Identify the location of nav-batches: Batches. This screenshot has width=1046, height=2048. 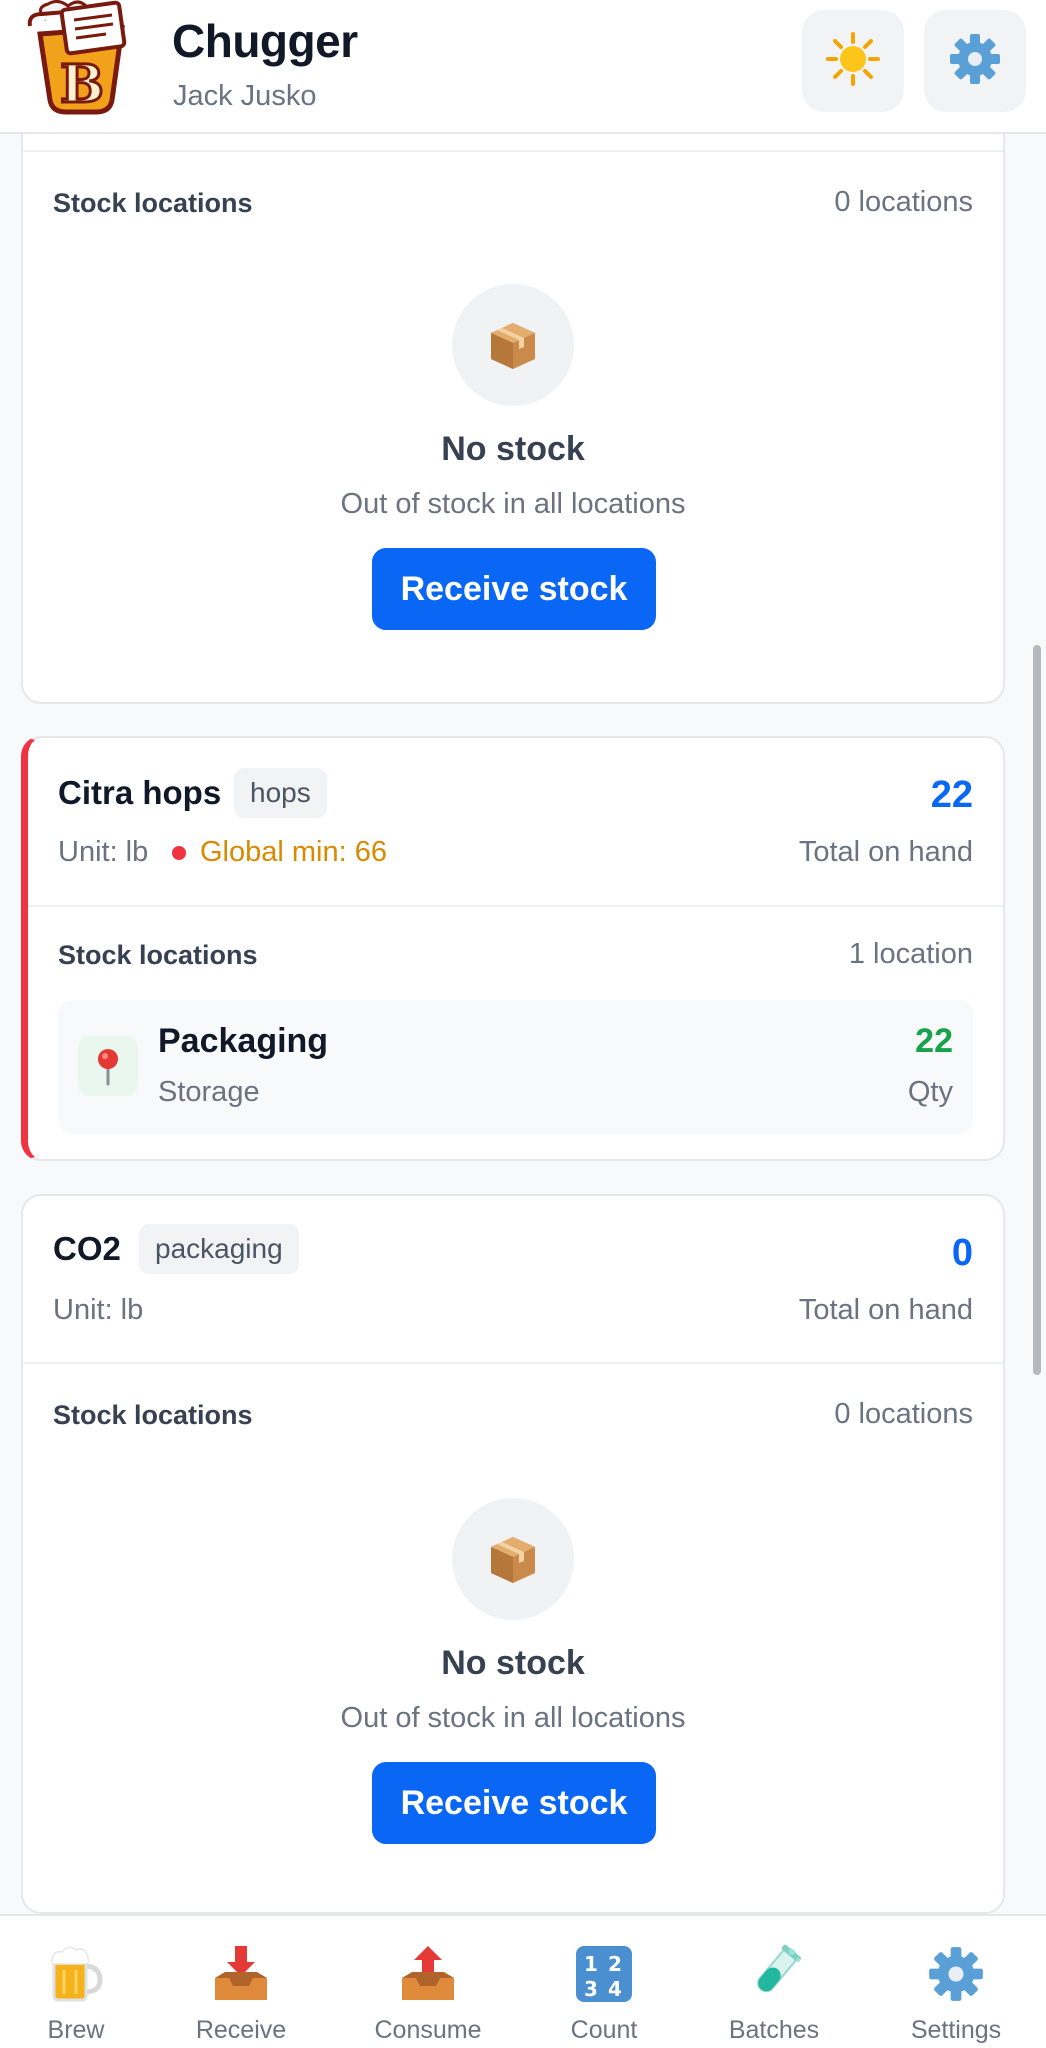
(774, 1982).